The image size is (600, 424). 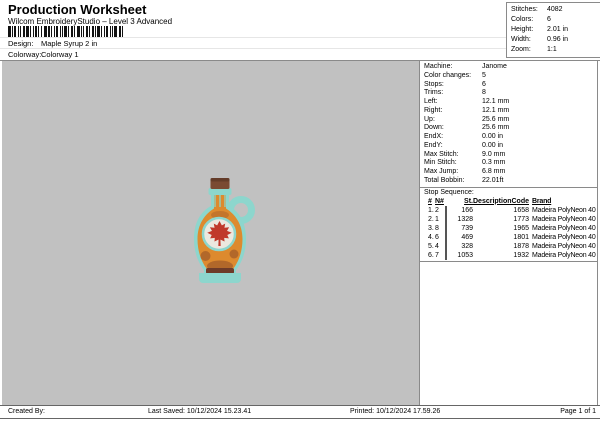 What do you see at coordinates (221, 233) in the screenshot?
I see `design-preview-maple-syrup-bottle` at bounding box center [221, 233].